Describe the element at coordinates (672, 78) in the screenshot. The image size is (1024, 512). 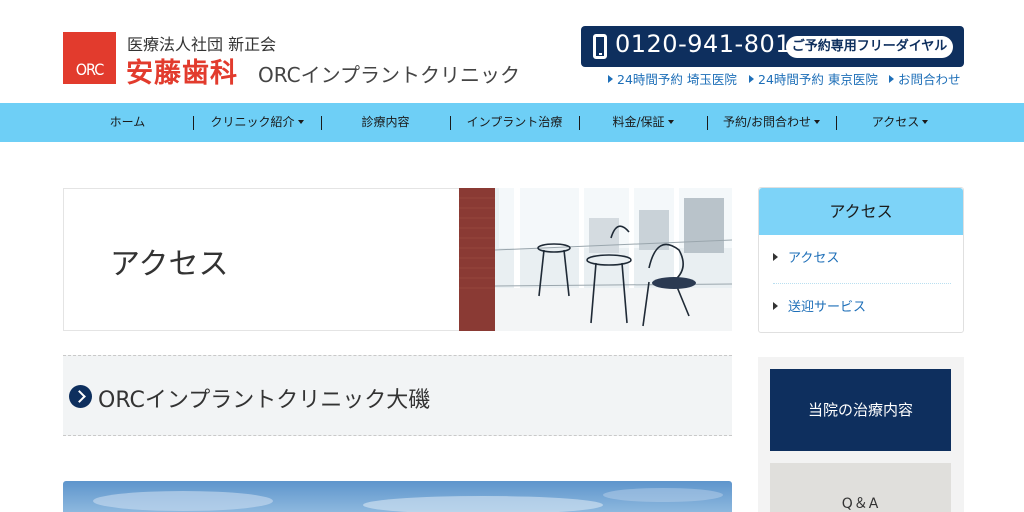
I see `sublink-saitama-reservation: 24時間予約 埼玉医院` at that location.